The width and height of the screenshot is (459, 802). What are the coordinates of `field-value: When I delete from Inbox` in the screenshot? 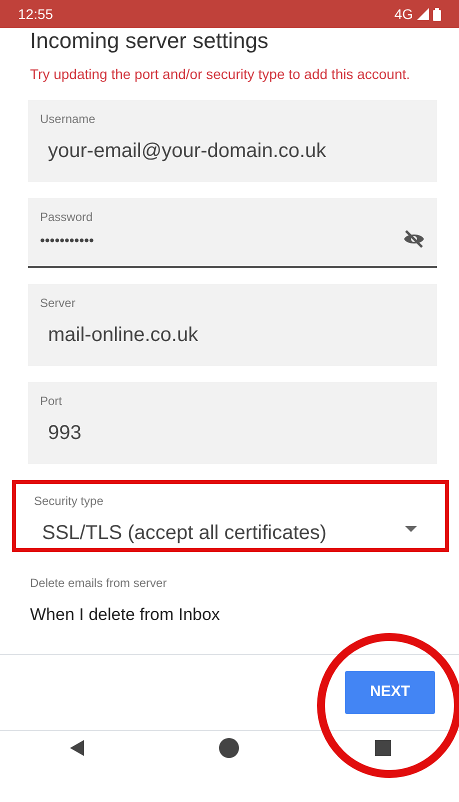 It's located at (125, 615).